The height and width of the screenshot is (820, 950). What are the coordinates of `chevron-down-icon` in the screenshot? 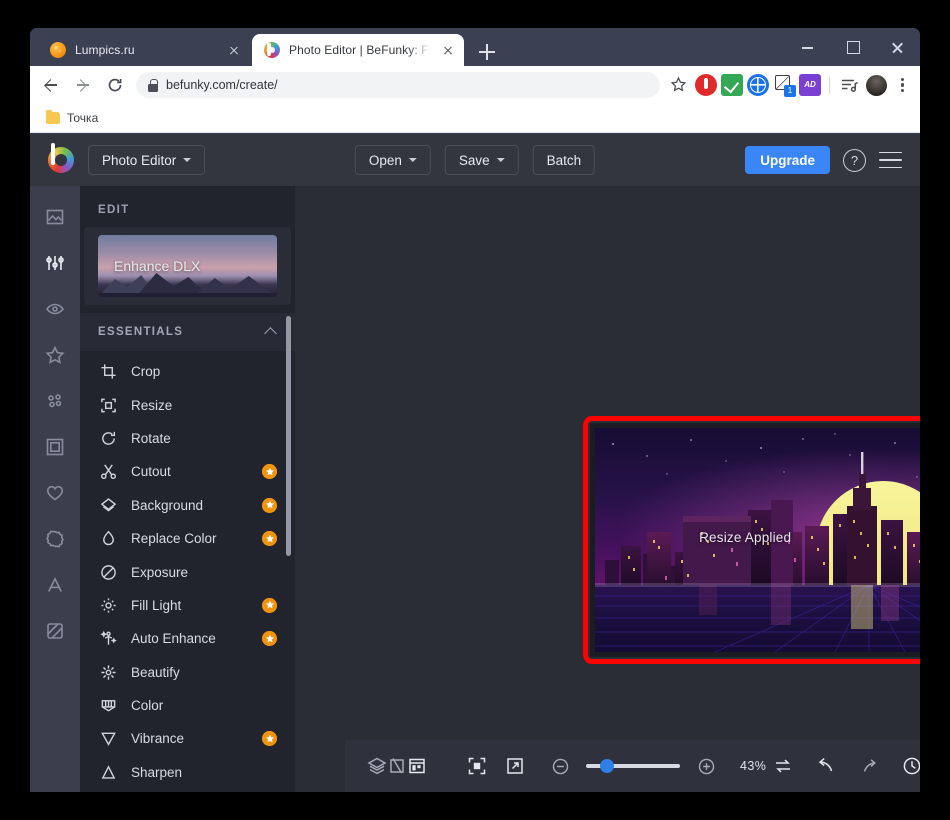 It's located at (412, 160).